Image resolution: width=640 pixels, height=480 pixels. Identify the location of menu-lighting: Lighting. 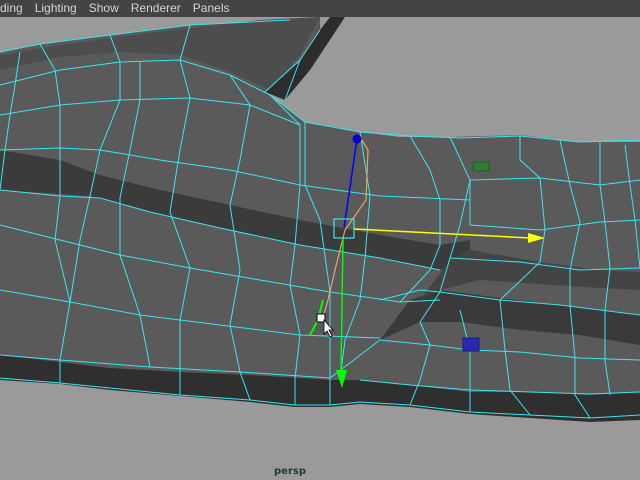
(56, 8).